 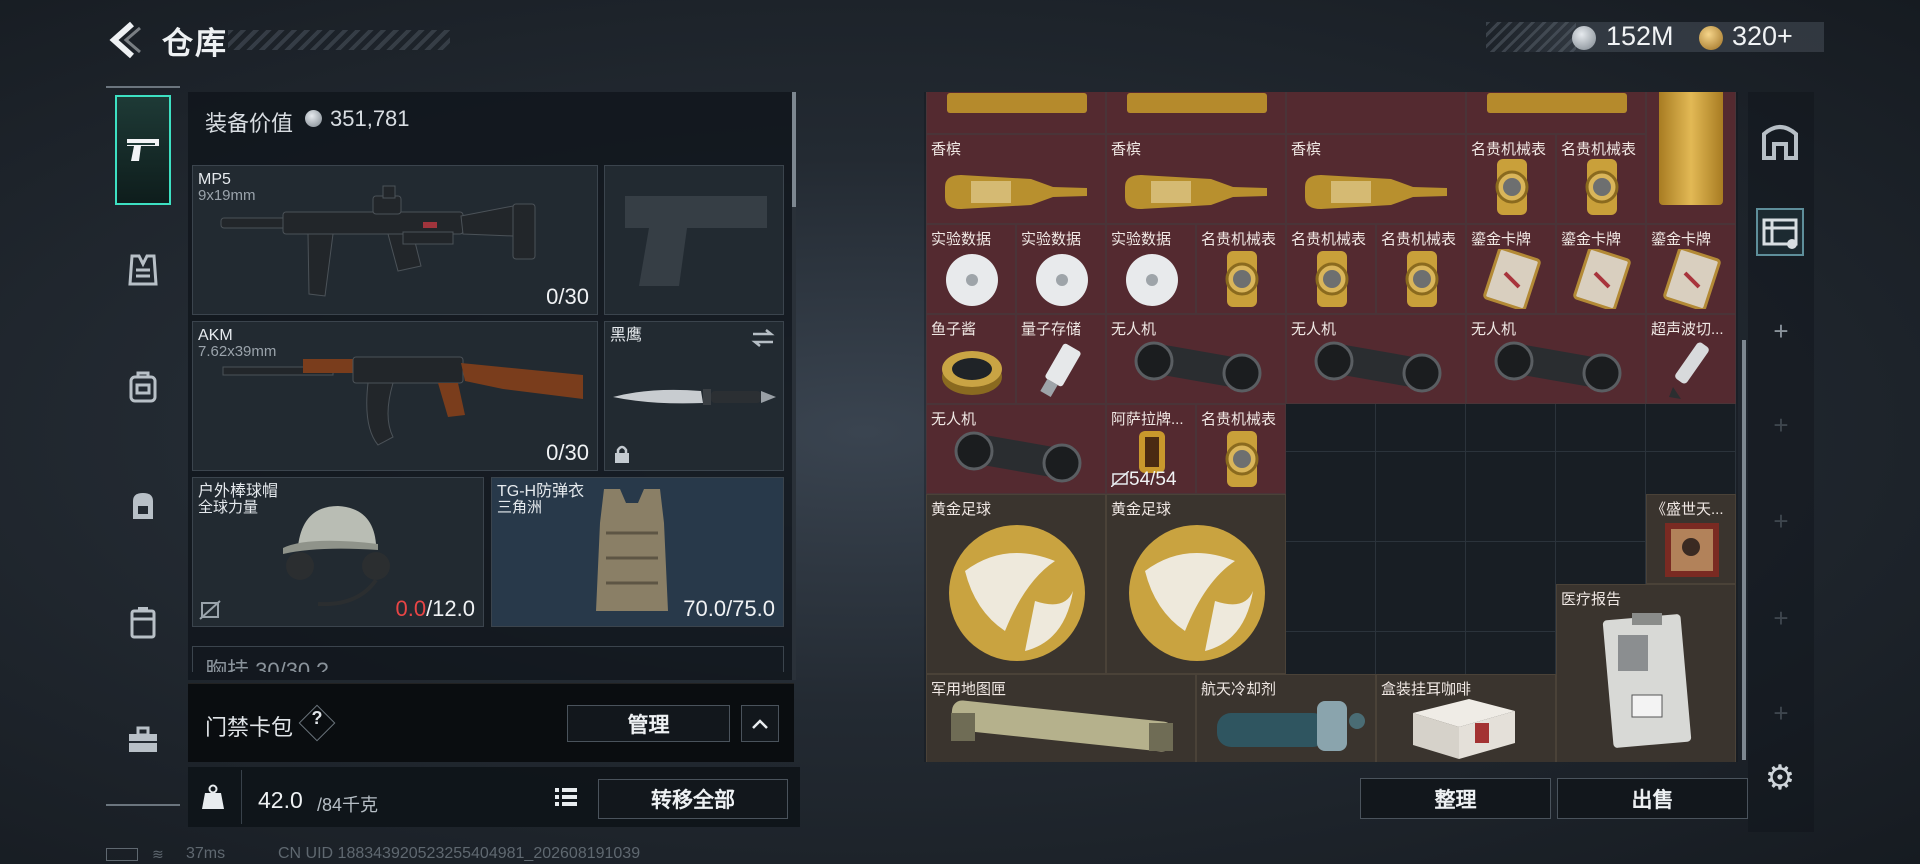 I want to click on sort-button: 整理, so click(x=1455, y=798).